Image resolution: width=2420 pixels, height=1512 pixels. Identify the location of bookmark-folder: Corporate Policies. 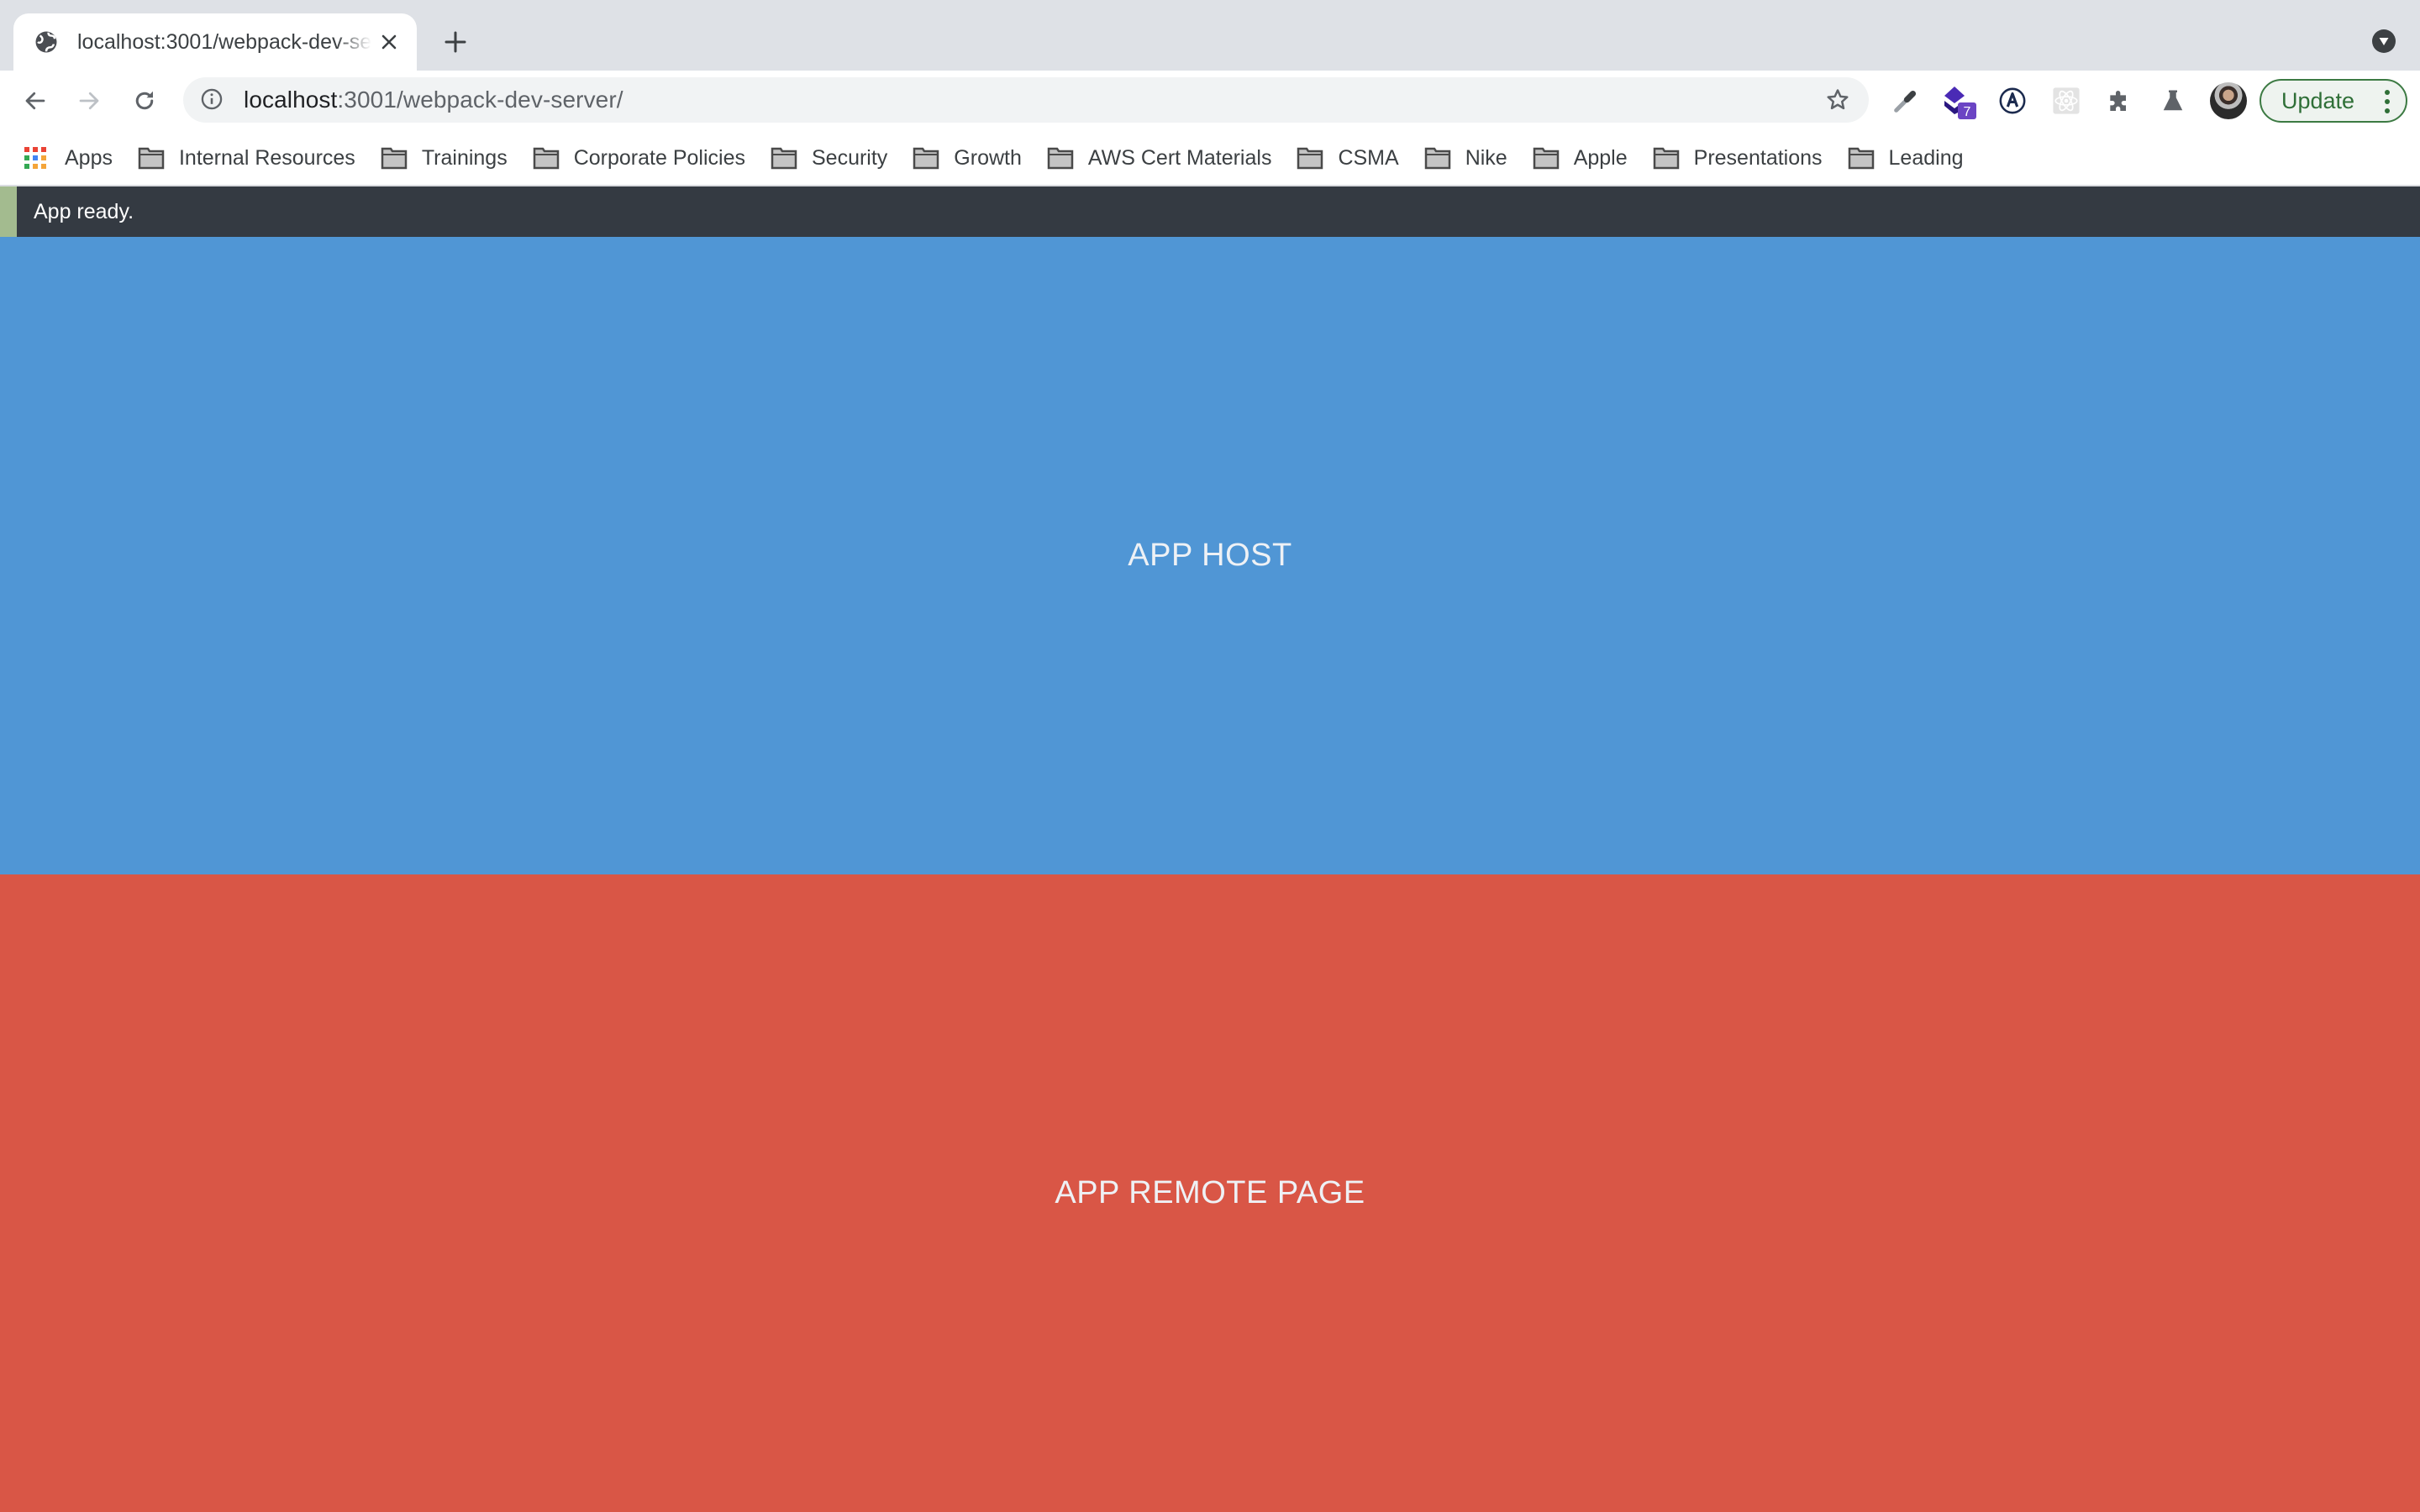
(639, 157).